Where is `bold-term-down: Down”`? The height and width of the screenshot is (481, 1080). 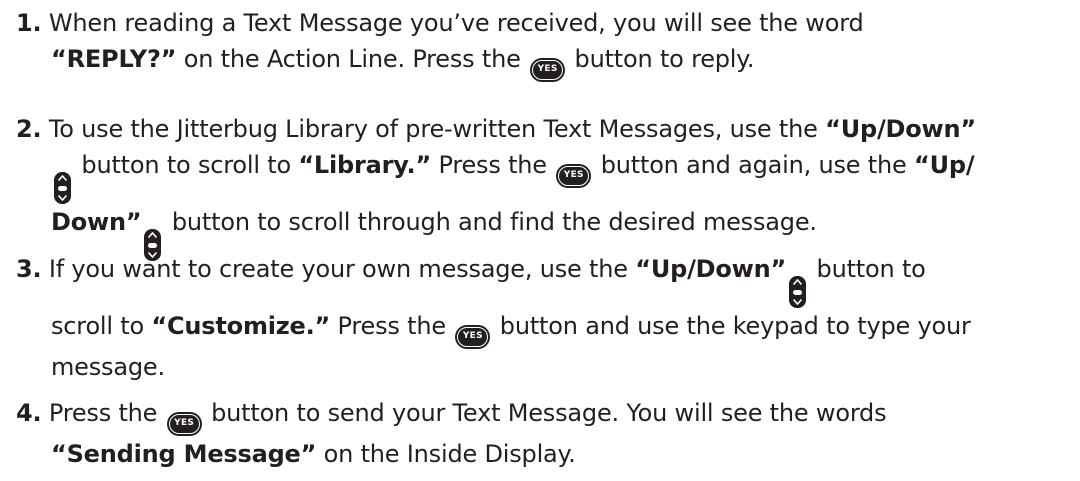
bold-term-down: Down” is located at coordinates (96, 222).